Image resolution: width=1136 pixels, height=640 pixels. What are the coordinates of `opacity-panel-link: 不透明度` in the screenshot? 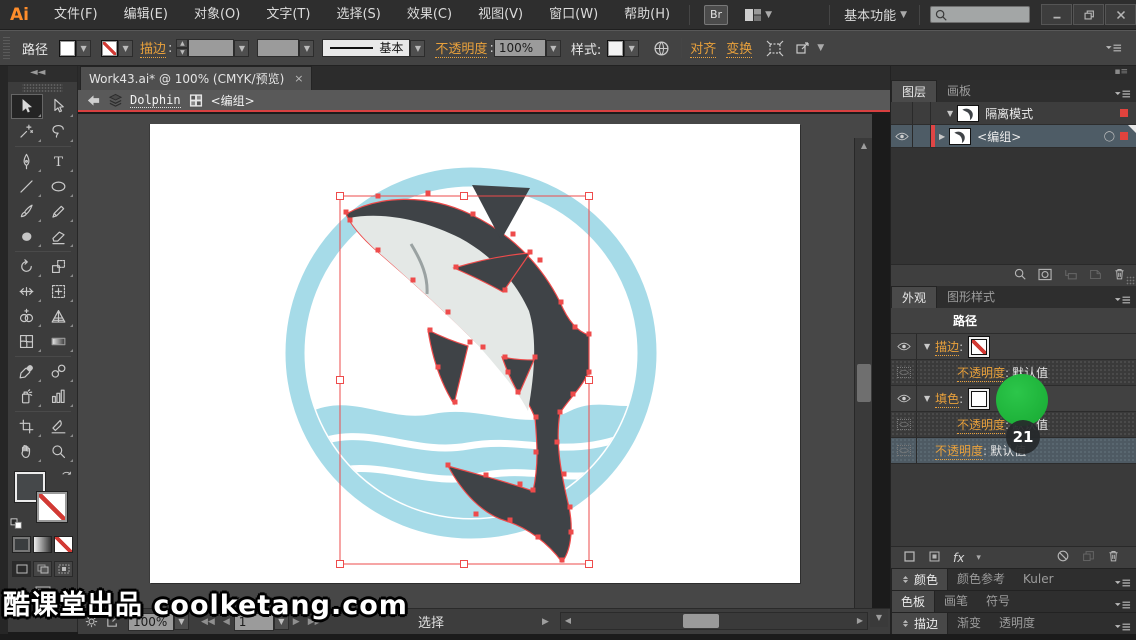 It's located at (461, 48).